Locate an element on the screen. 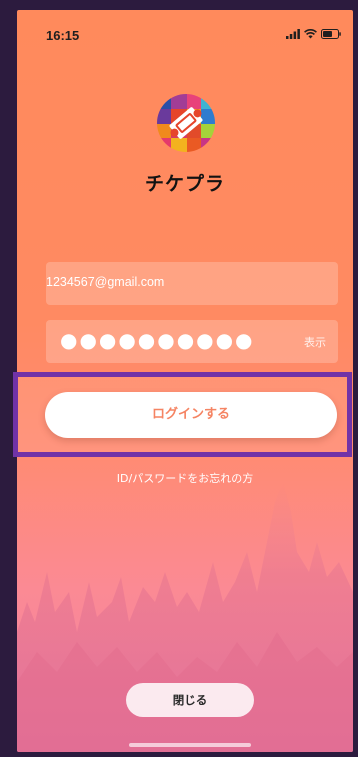 The image size is (358, 757). status-icons is located at coordinates (313, 34).